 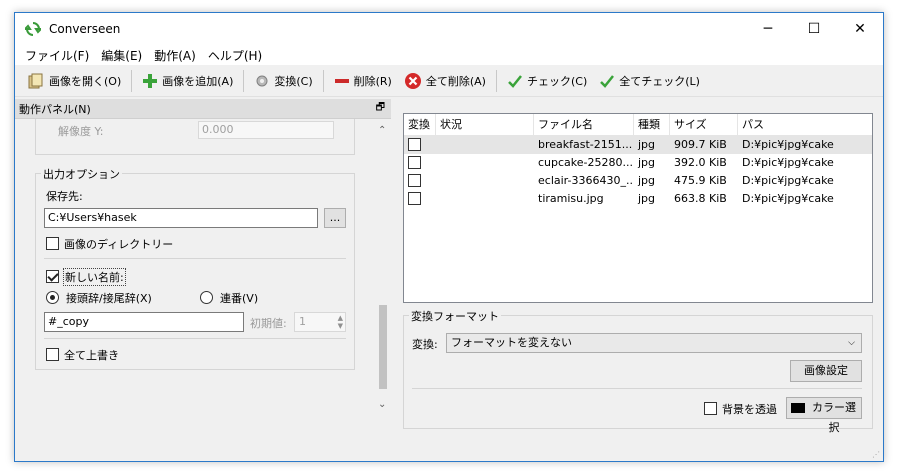 What do you see at coordinates (704, 124) in the screenshot?
I see `col-size: サイズ` at bounding box center [704, 124].